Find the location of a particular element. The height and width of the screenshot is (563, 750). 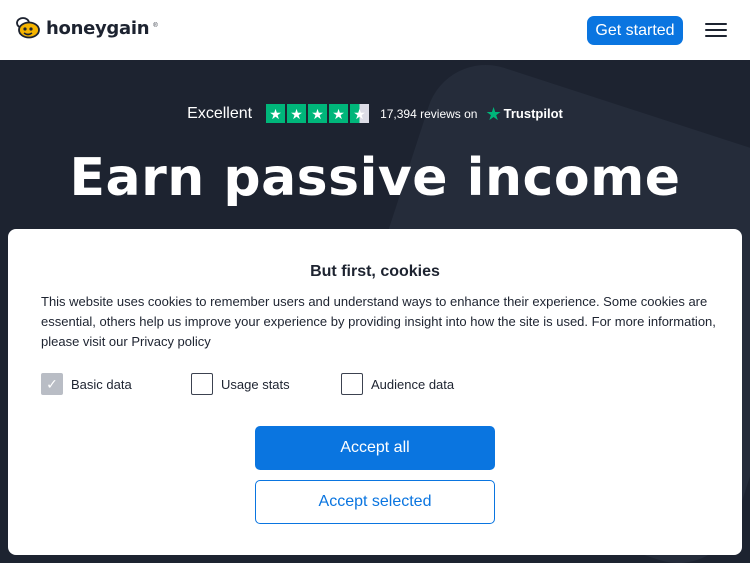

audience-data-option: Audience data is located at coordinates (397, 384).